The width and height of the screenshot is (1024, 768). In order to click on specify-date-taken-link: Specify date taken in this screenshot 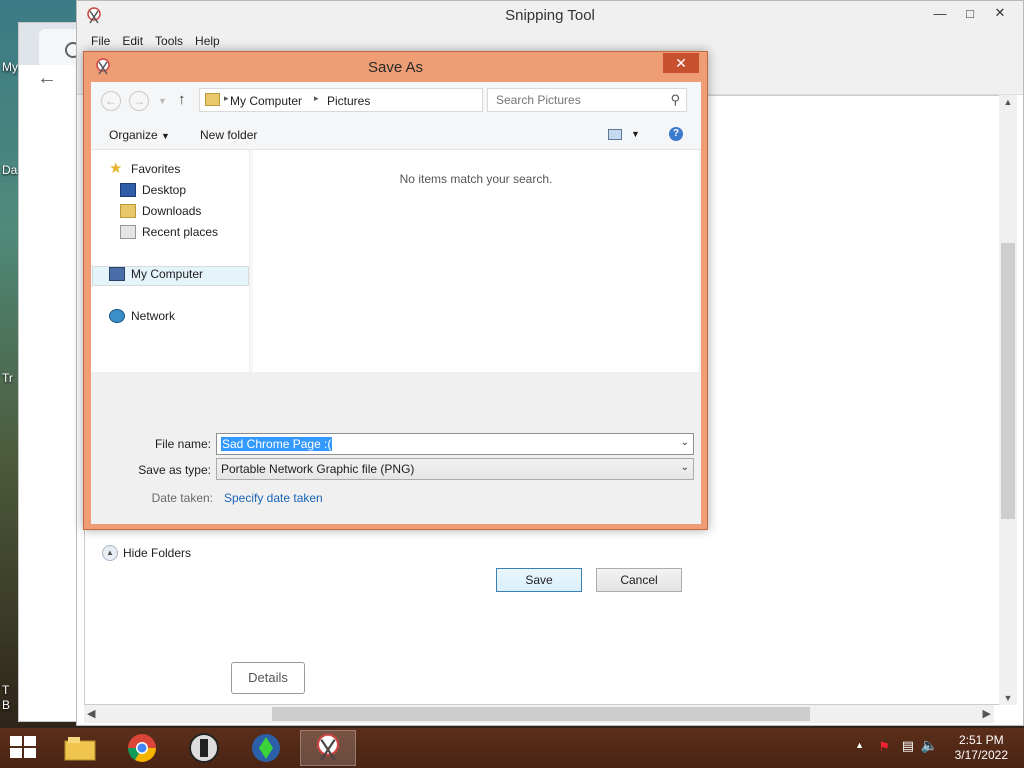, I will do `click(273, 498)`.